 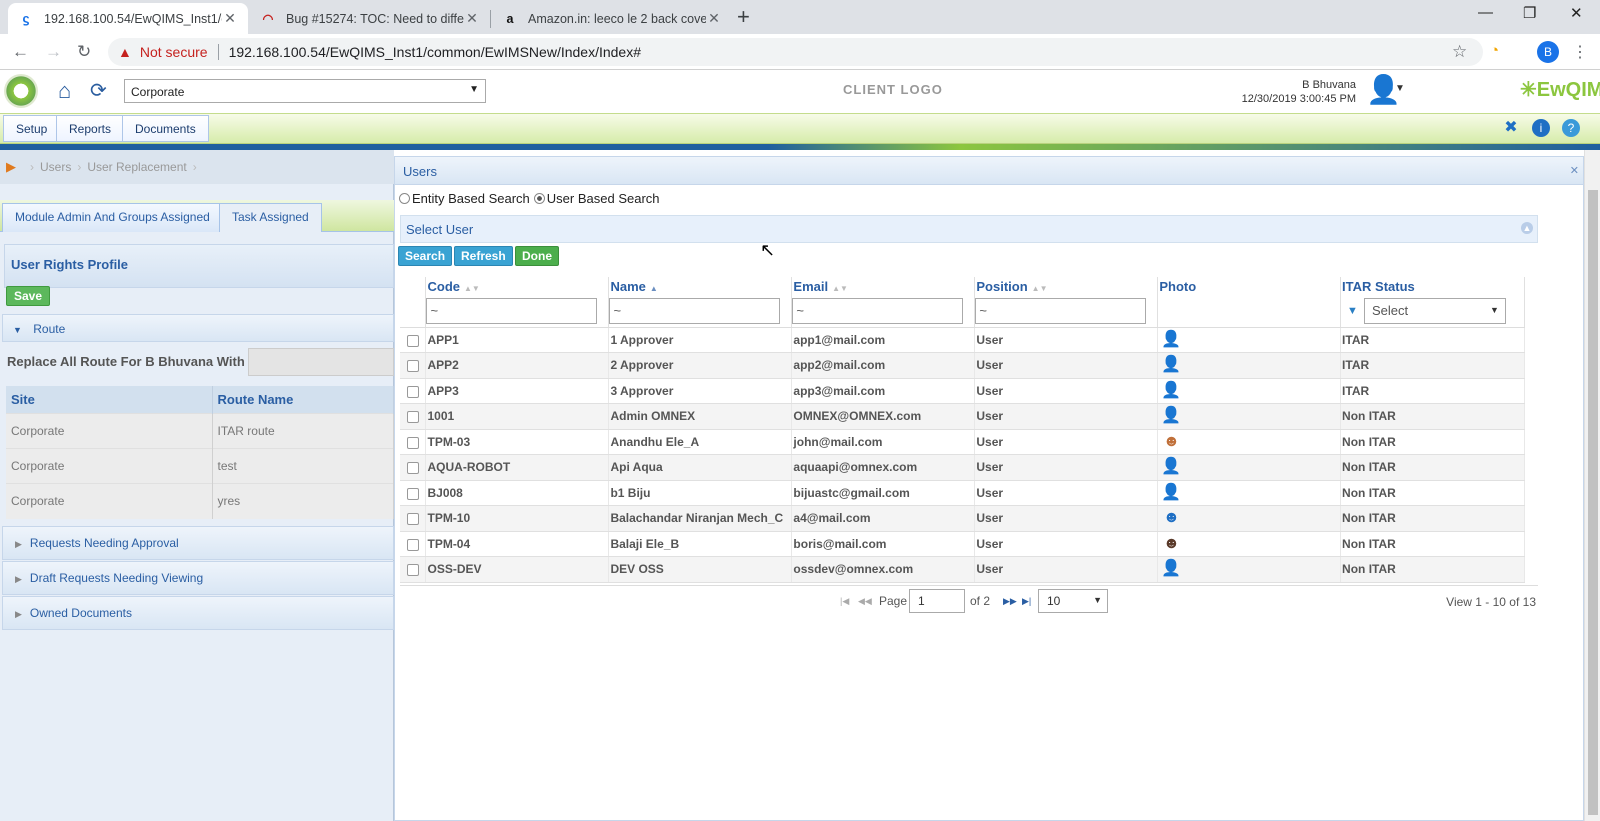 What do you see at coordinates (1171, 569) in the screenshot?
I see `default-avatar-icon: 👤` at bounding box center [1171, 569].